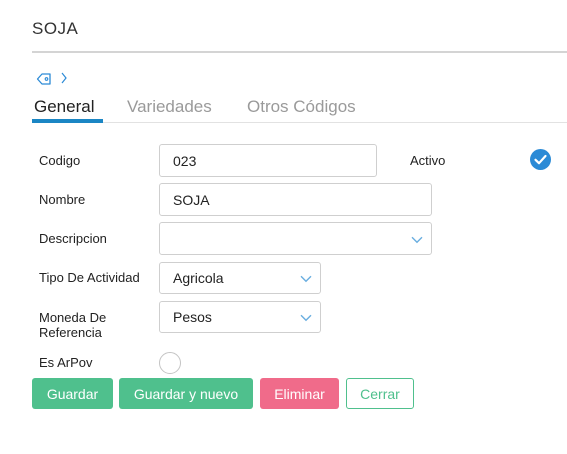 This screenshot has height=454, width=567. Describe the element at coordinates (170, 363) in the screenshot. I see `es-arpov-checkbox` at that location.